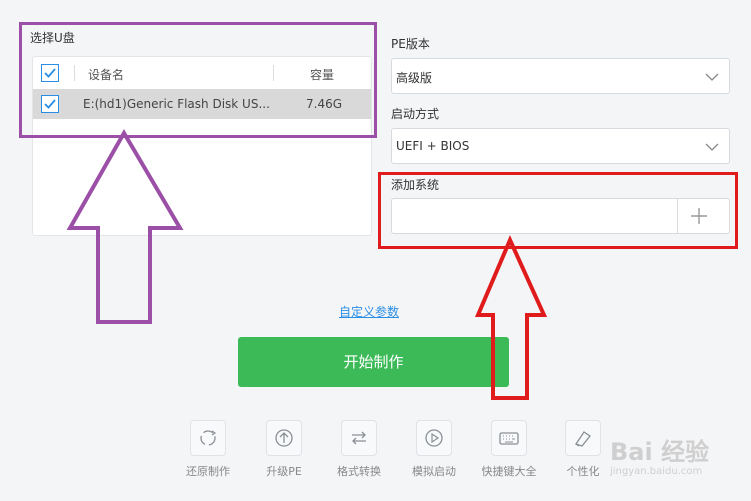 This screenshot has width=751, height=501. What do you see at coordinates (656, 471) in the screenshot?
I see `watermark-url: jingyan.baidu.com` at bounding box center [656, 471].